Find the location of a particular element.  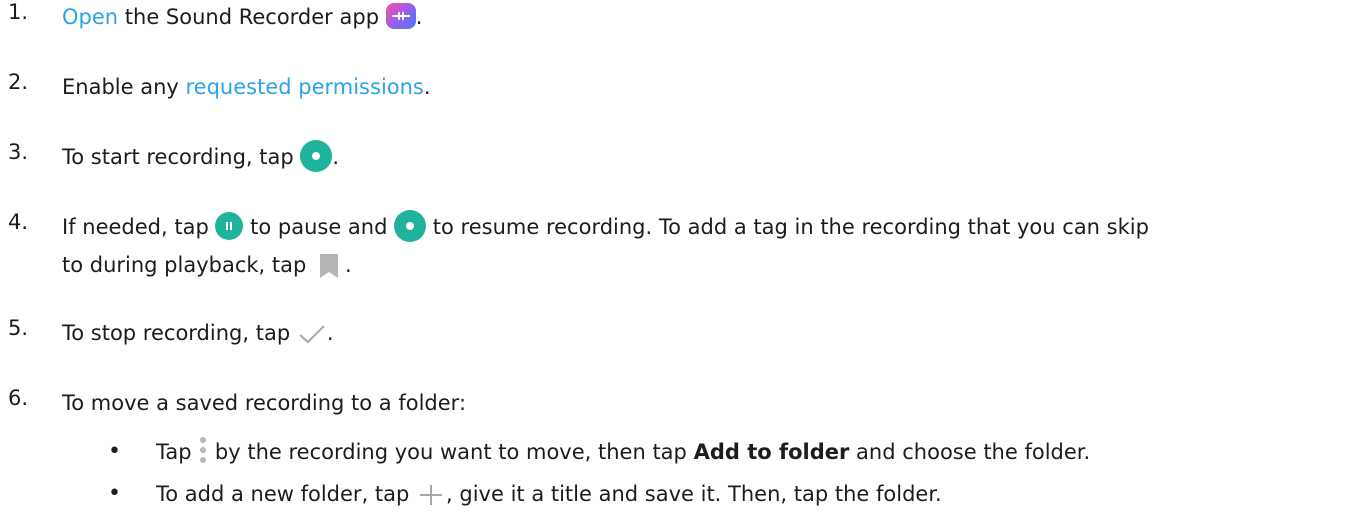

step-number: 5. is located at coordinates (18, 328).